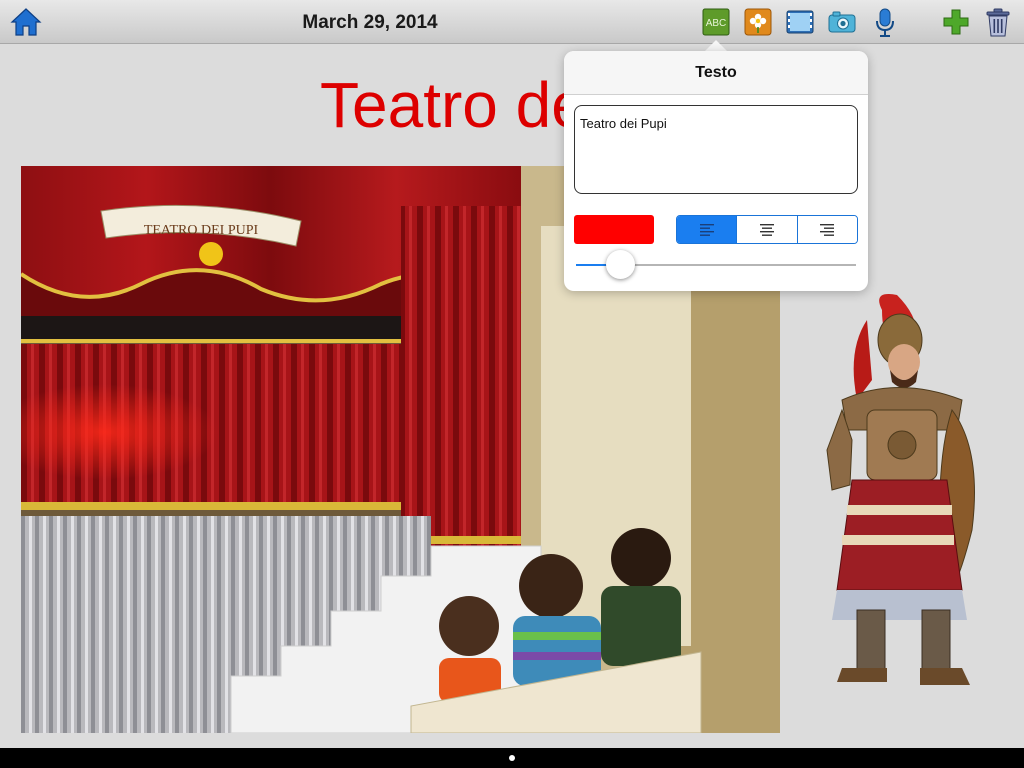 The height and width of the screenshot is (768, 1024). I want to click on text-abc-icon: ABC, so click(716, 22).